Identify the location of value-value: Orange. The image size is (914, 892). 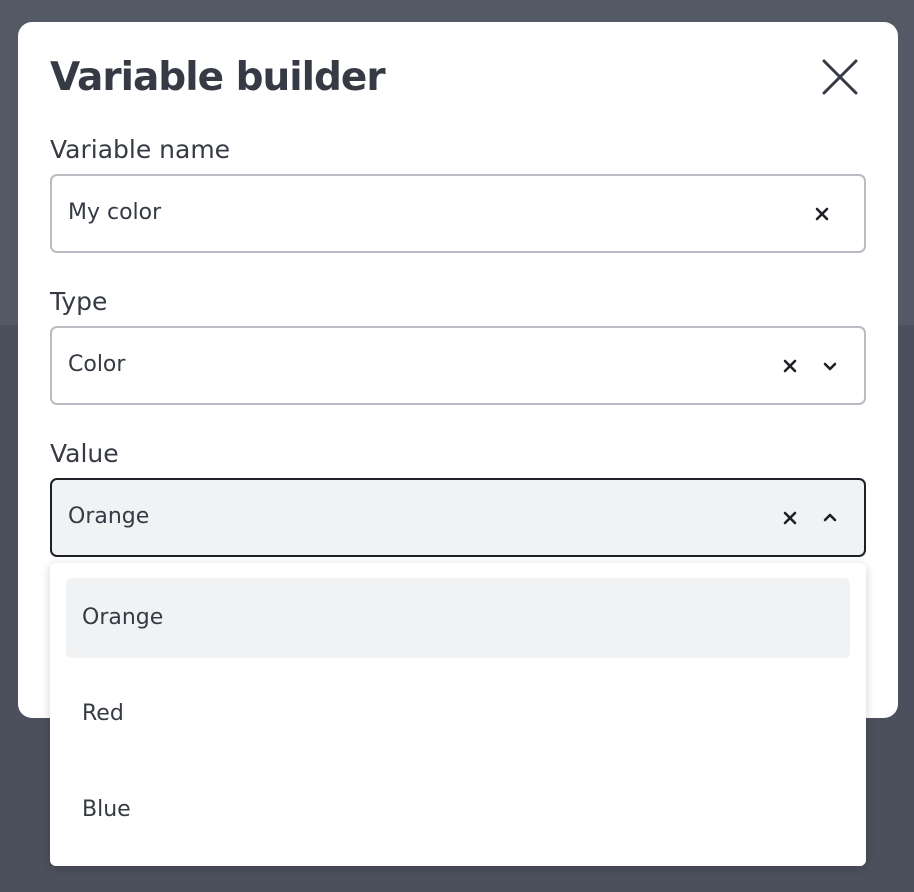
(109, 516).